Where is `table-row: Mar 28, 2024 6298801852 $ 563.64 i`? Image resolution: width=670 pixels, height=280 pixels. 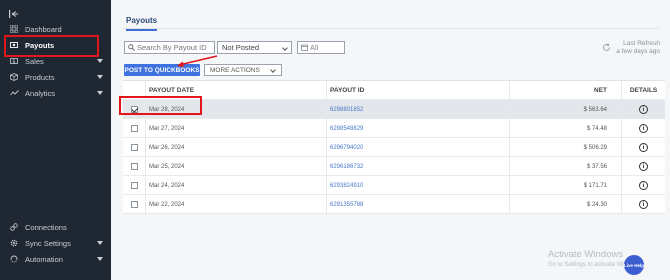
table-row: Mar 28, 2024 6298801852 $ 563.64 i is located at coordinates (394, 109).